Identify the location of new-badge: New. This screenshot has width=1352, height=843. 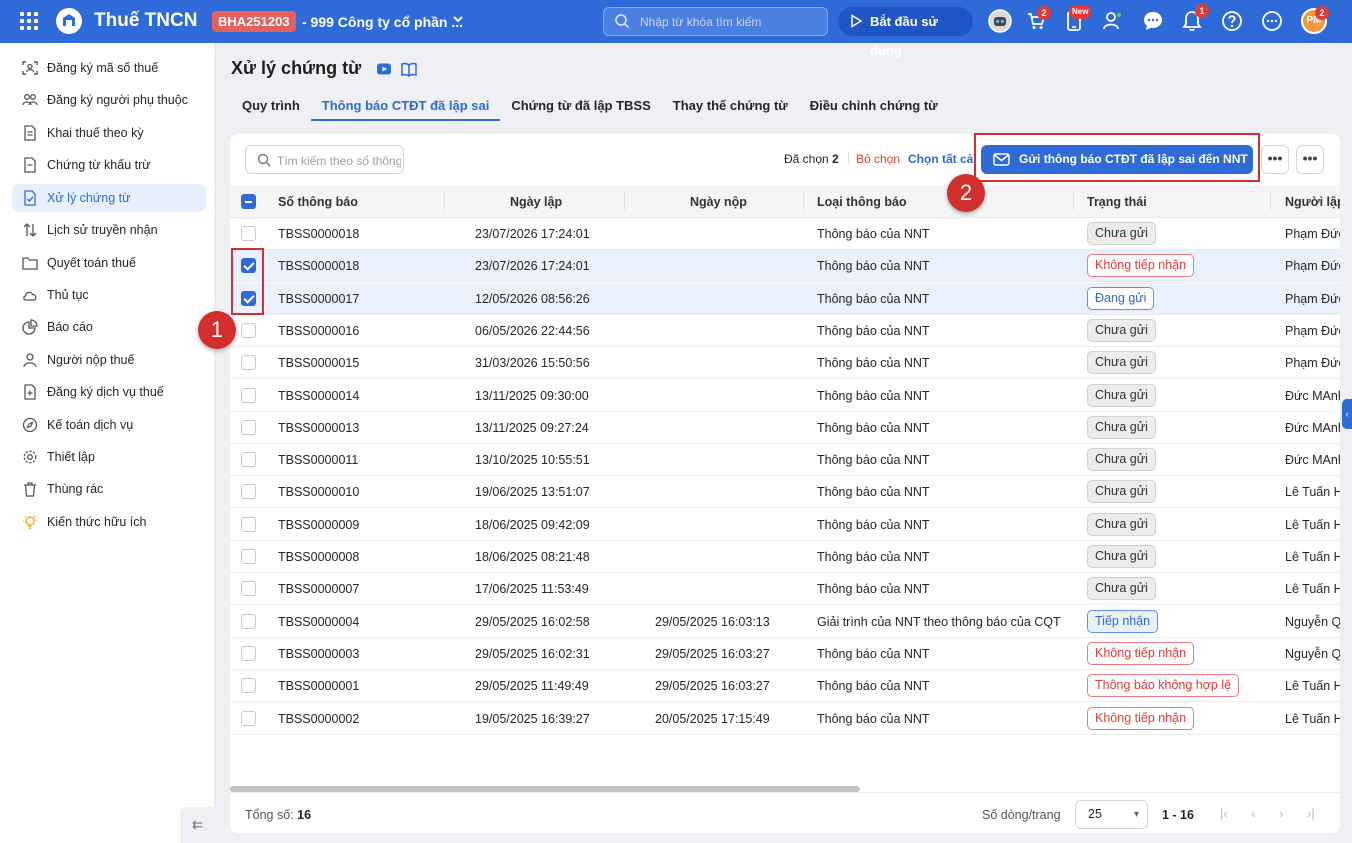
(1080, 12).